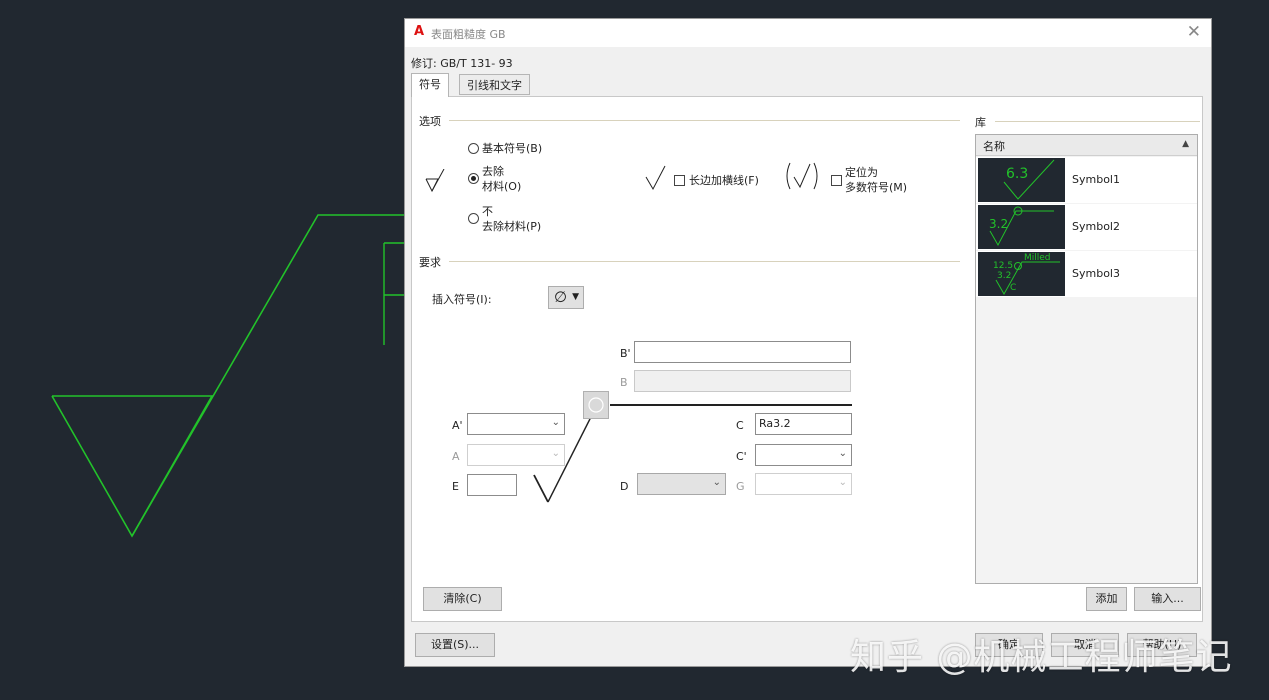  I want to click on field-d-label: D, so click(624, 486).